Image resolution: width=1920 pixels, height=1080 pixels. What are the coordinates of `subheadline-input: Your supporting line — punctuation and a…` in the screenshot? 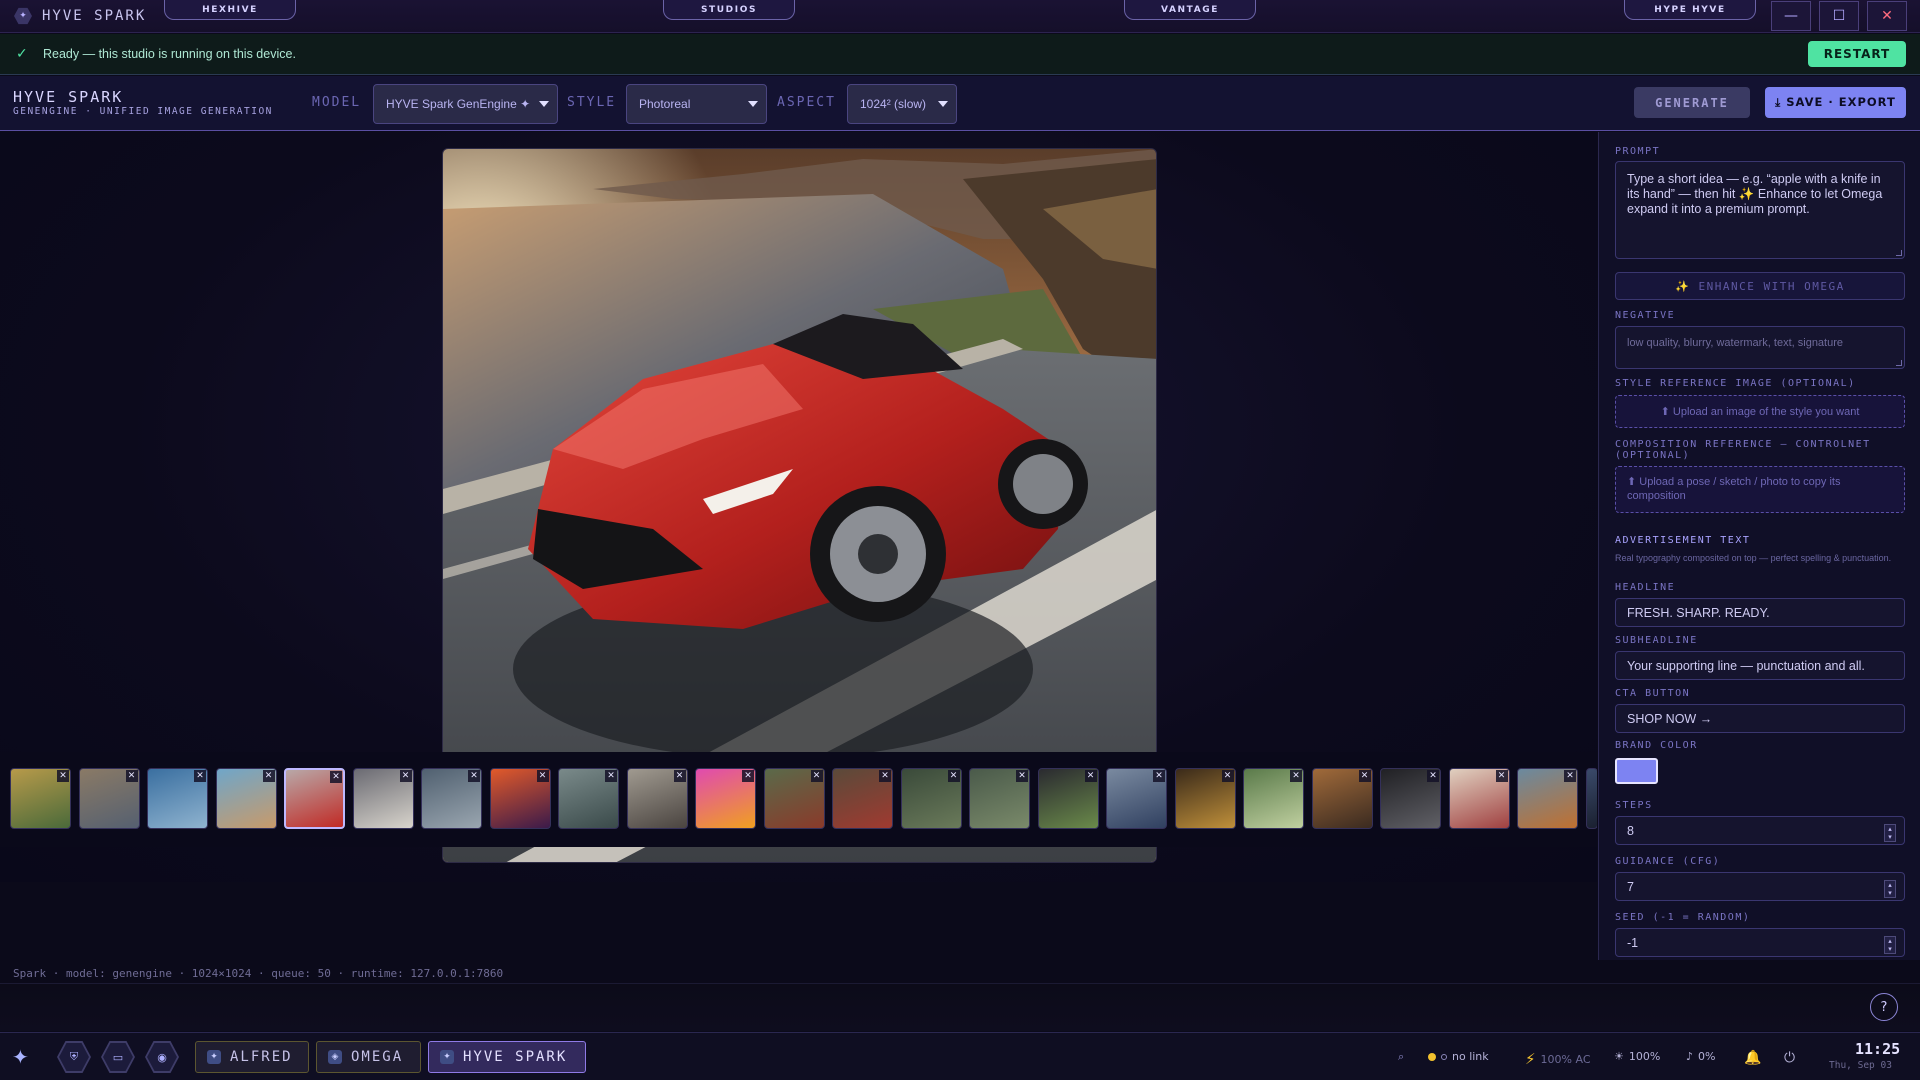 It's located at (1760, 665).